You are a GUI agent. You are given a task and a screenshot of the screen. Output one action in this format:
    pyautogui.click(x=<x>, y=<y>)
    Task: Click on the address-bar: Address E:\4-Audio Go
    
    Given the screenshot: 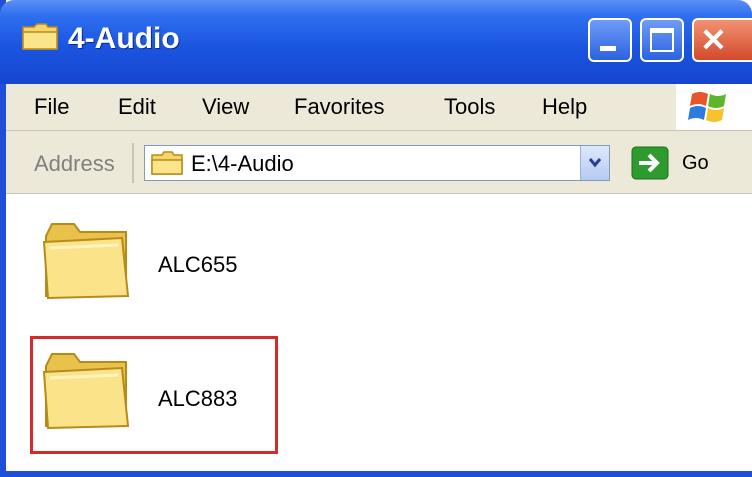 What is the action you would take?
    pyautogui.click(x=379, y=162)
    